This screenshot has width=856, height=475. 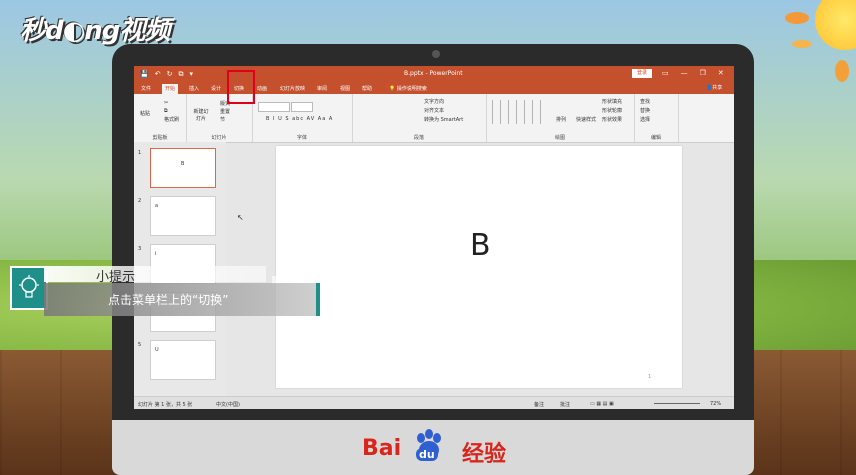 I want to click on zoom-slider, so click(x=677, y=403).